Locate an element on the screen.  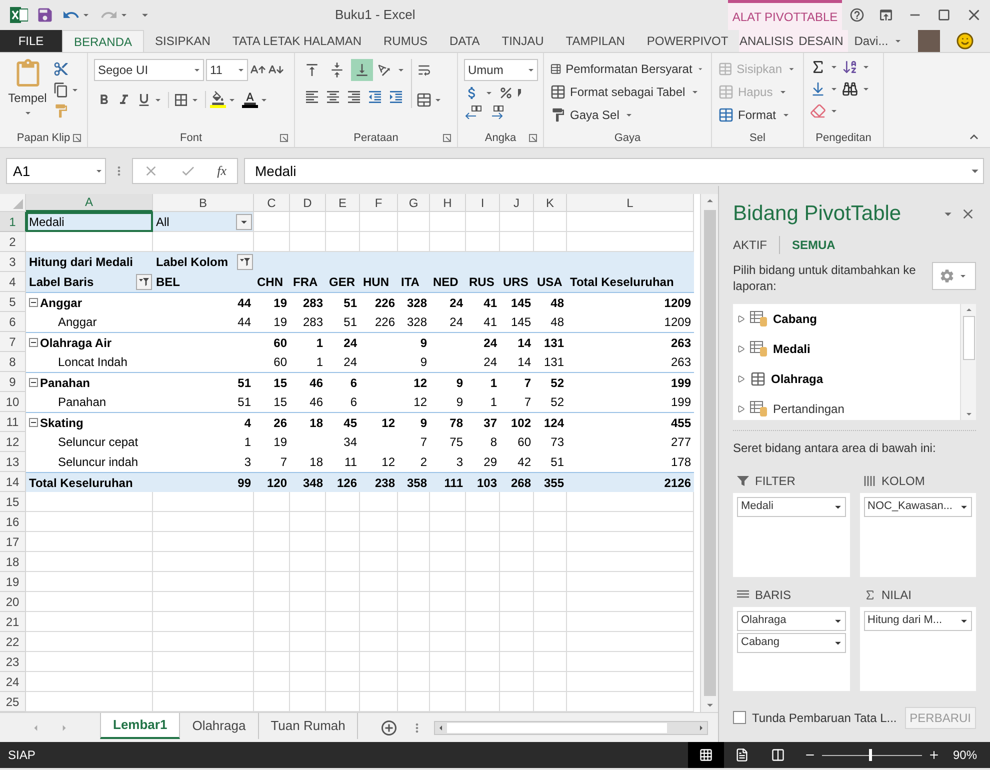
pane-tab: SEMUA is located at coordinates (820, 245).